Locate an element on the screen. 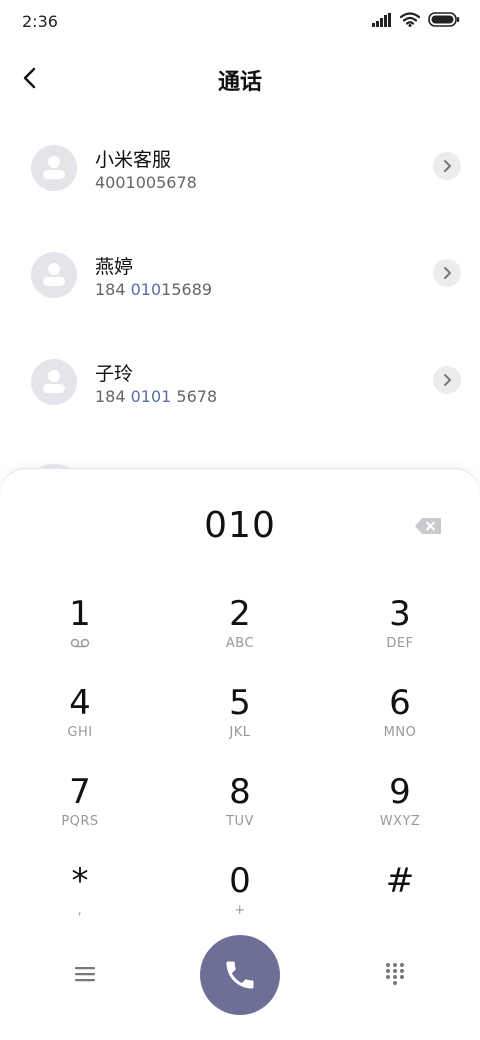  key-letters: , is located at coordinates (80, 910).